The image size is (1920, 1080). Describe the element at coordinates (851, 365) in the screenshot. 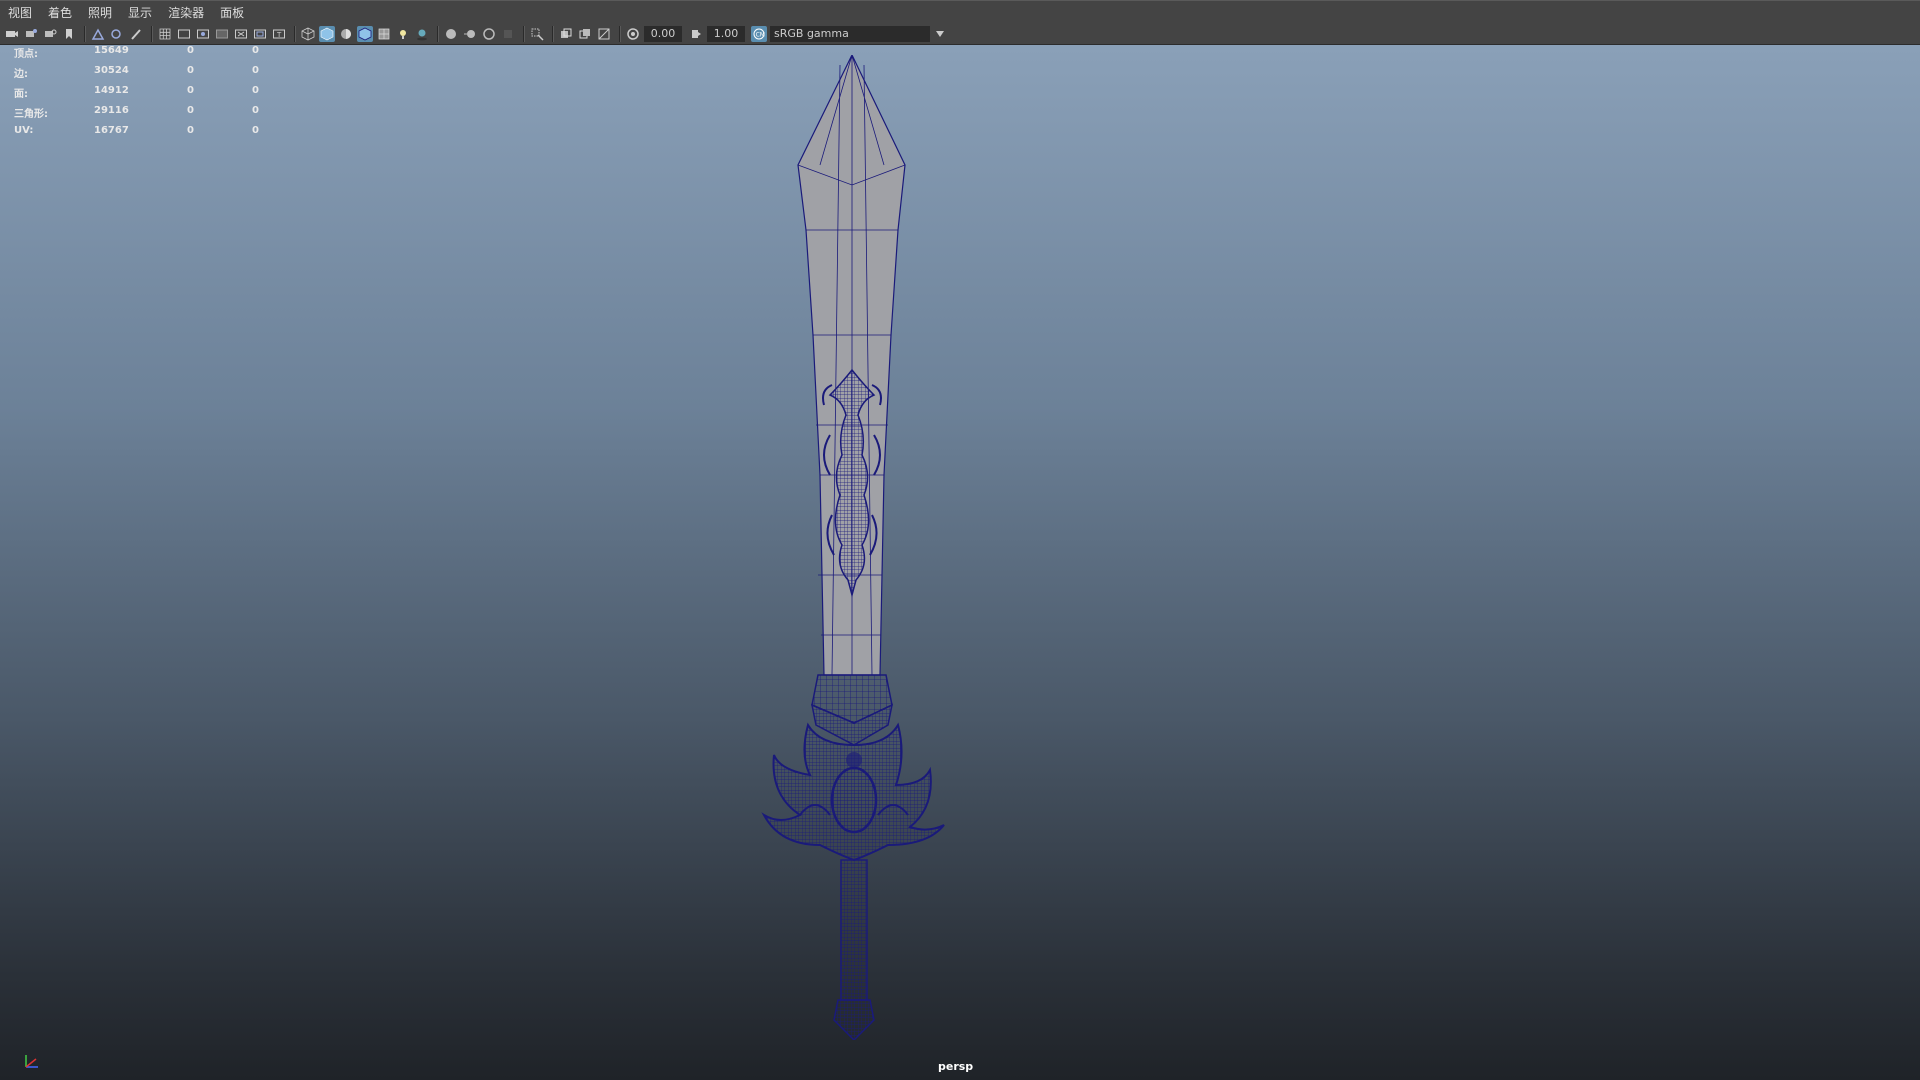

I see `blade` at that location.